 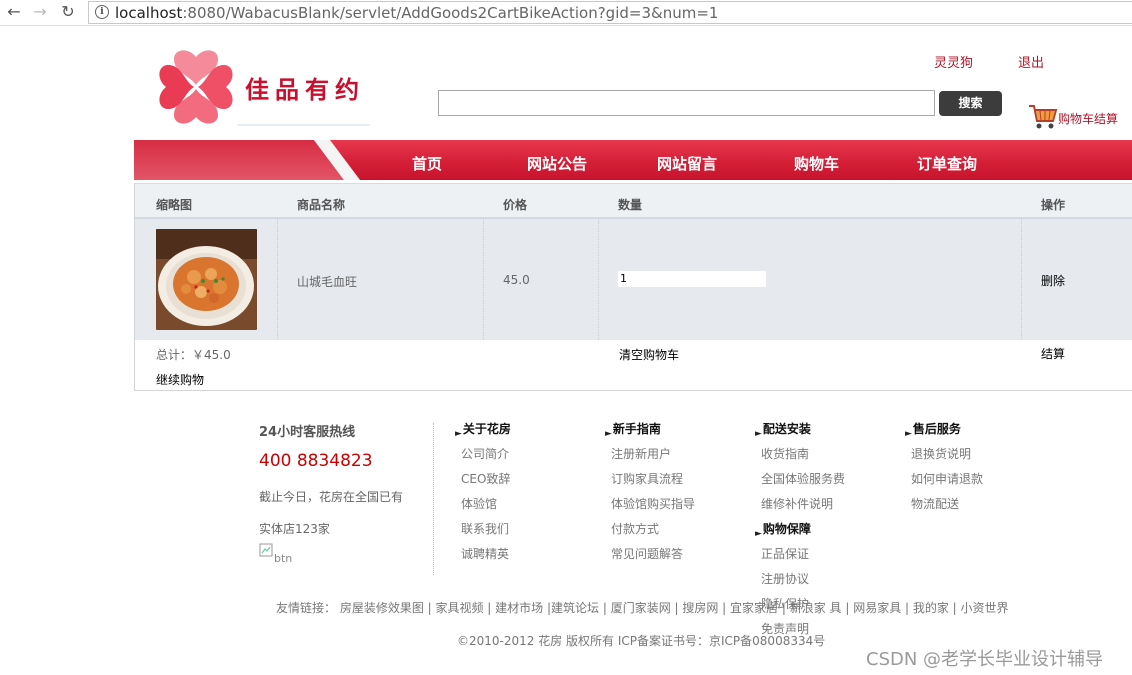 What do you see at coordinates (433, 499) in the screenshot?
I see `footer-divider` at bounding box center [433, 499].